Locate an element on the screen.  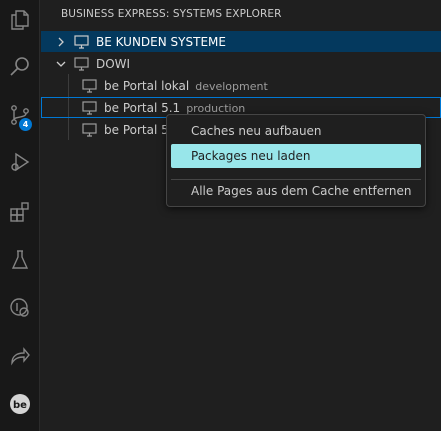
testing-icon is located at coordinates (20, 260).